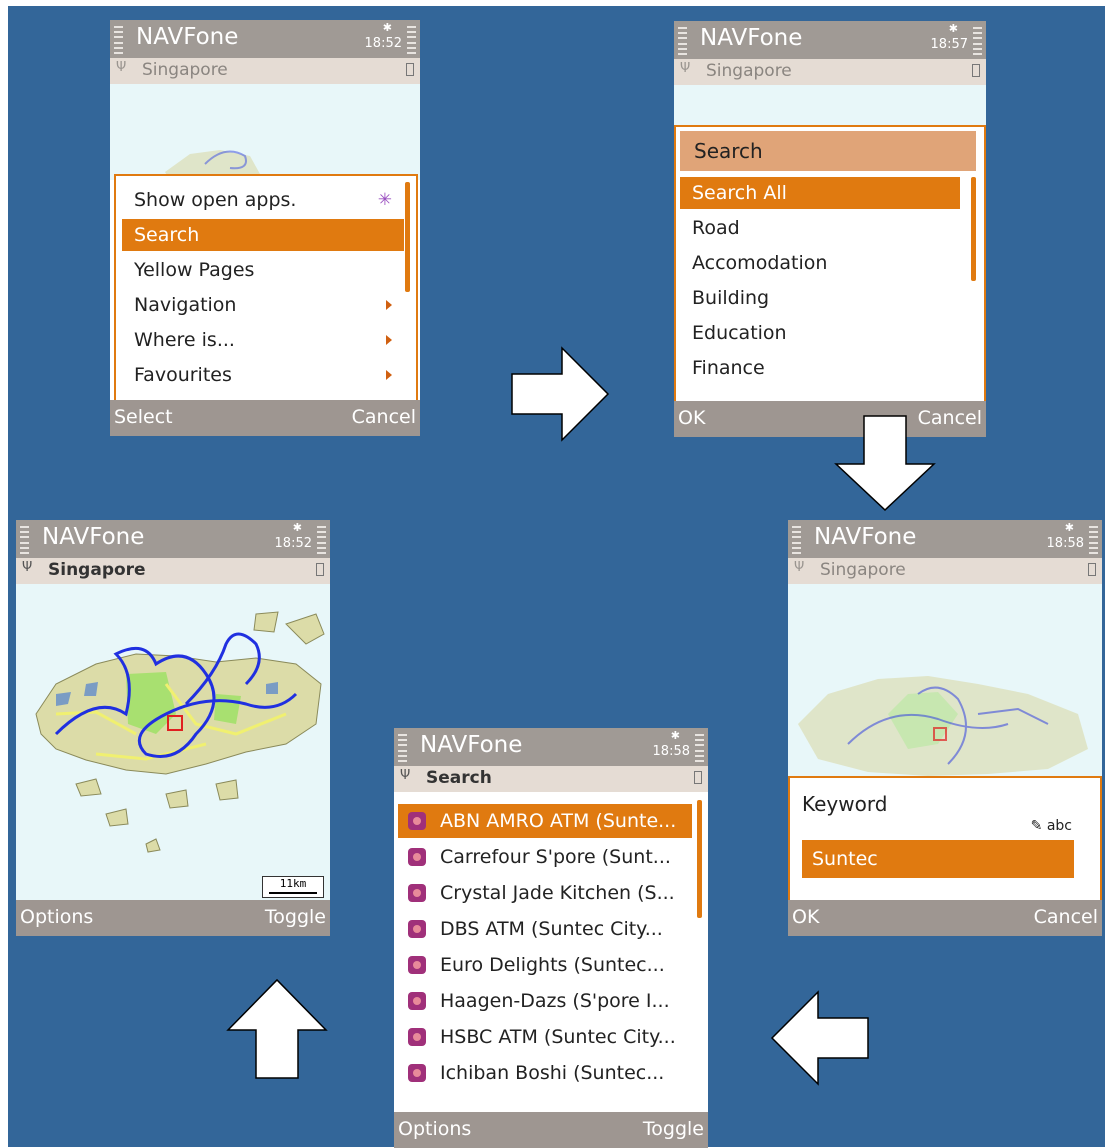 The height and width of the screenshot is (1148, 1105). What do you see at coordinates (938, 859) in the screenshot?
I see `keyword-input: Suntec` at bounding box center [938, 859].